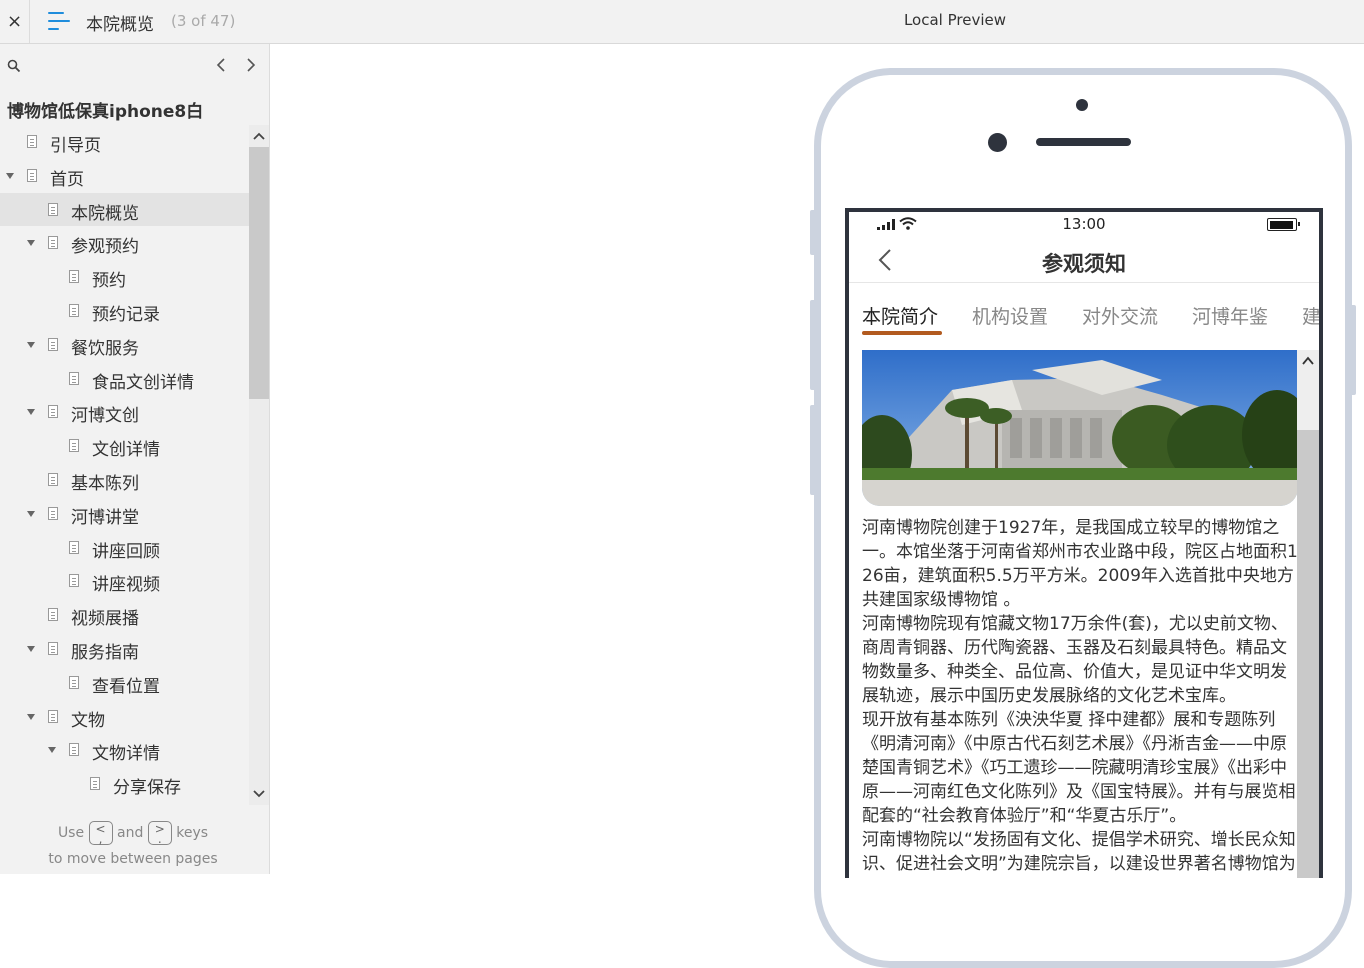 The image size is (1364, 968). I want to click on sidebar-item: 参观预约, so click(124, 243).